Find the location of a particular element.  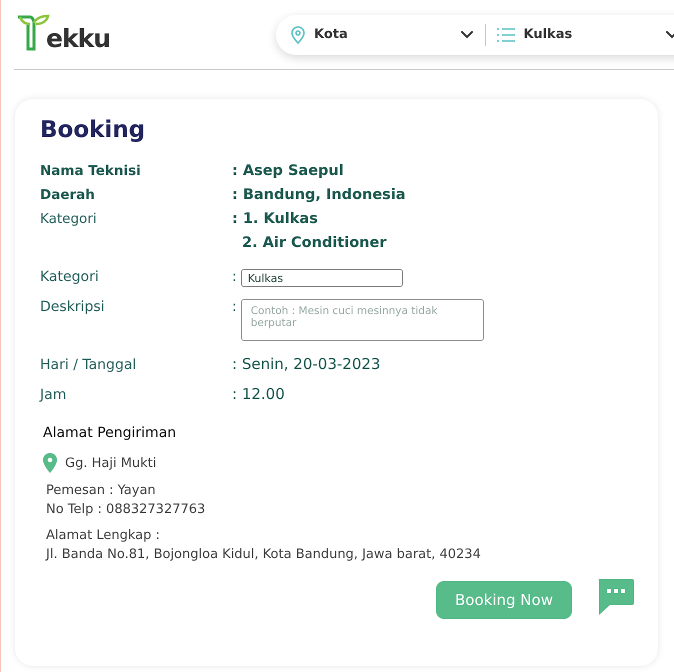

page-title: Booking is located at coordinates (93, 130).